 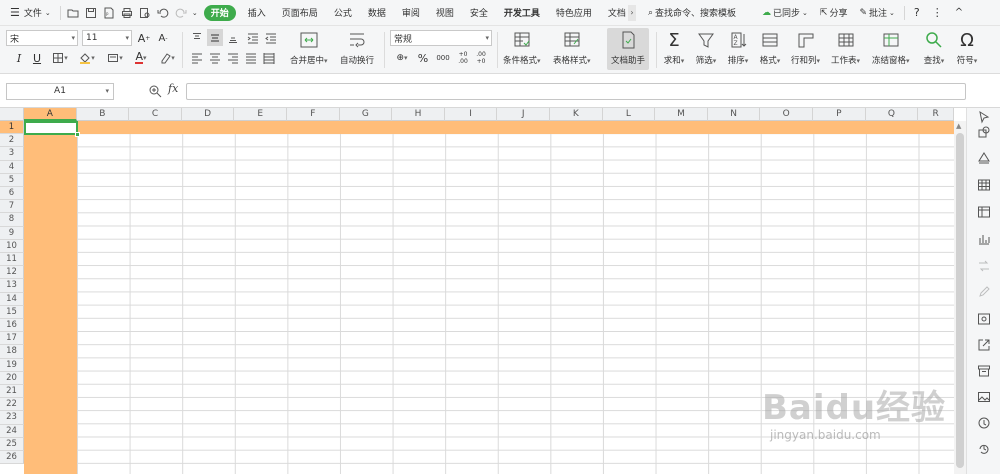 What do you see at coordinates (522, 47) in the screenshot?
I see `conditional-format-button: 条件格式▾` at bounding box center [522, 47].